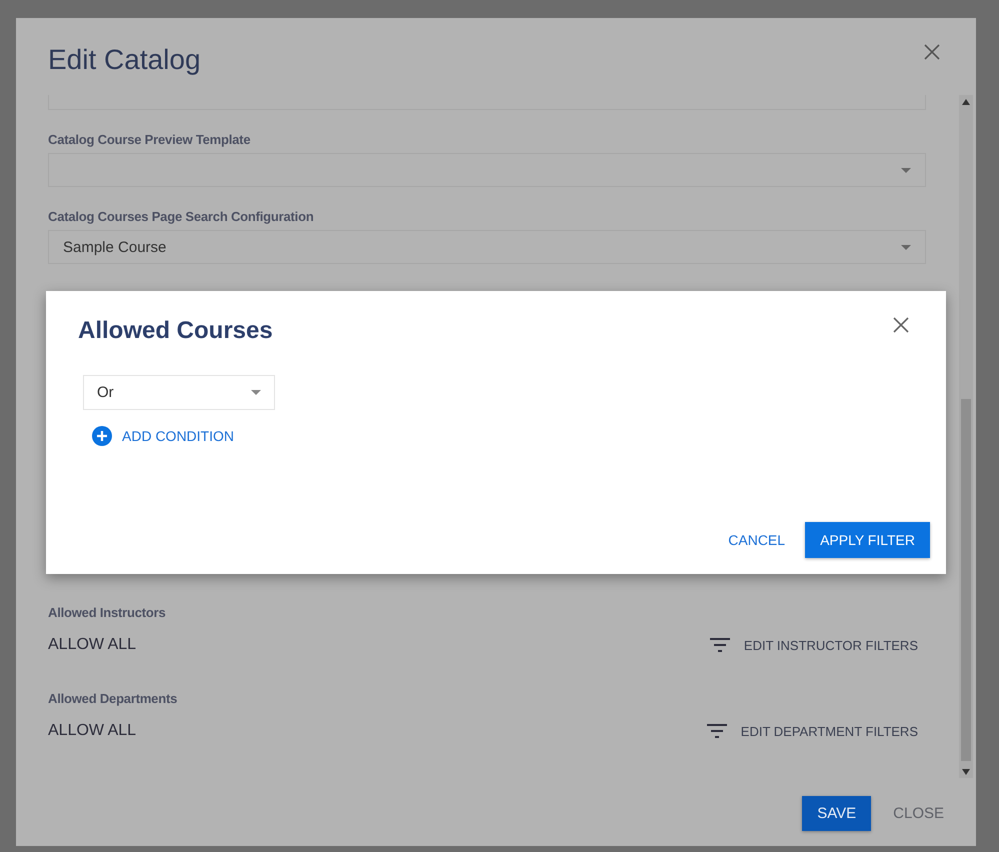 This screenshot has height=852, width=999. Describe the element at coordinates (150, 139) in the screenshot. I see `field-label: Catalog Course Preview Template` at that location.